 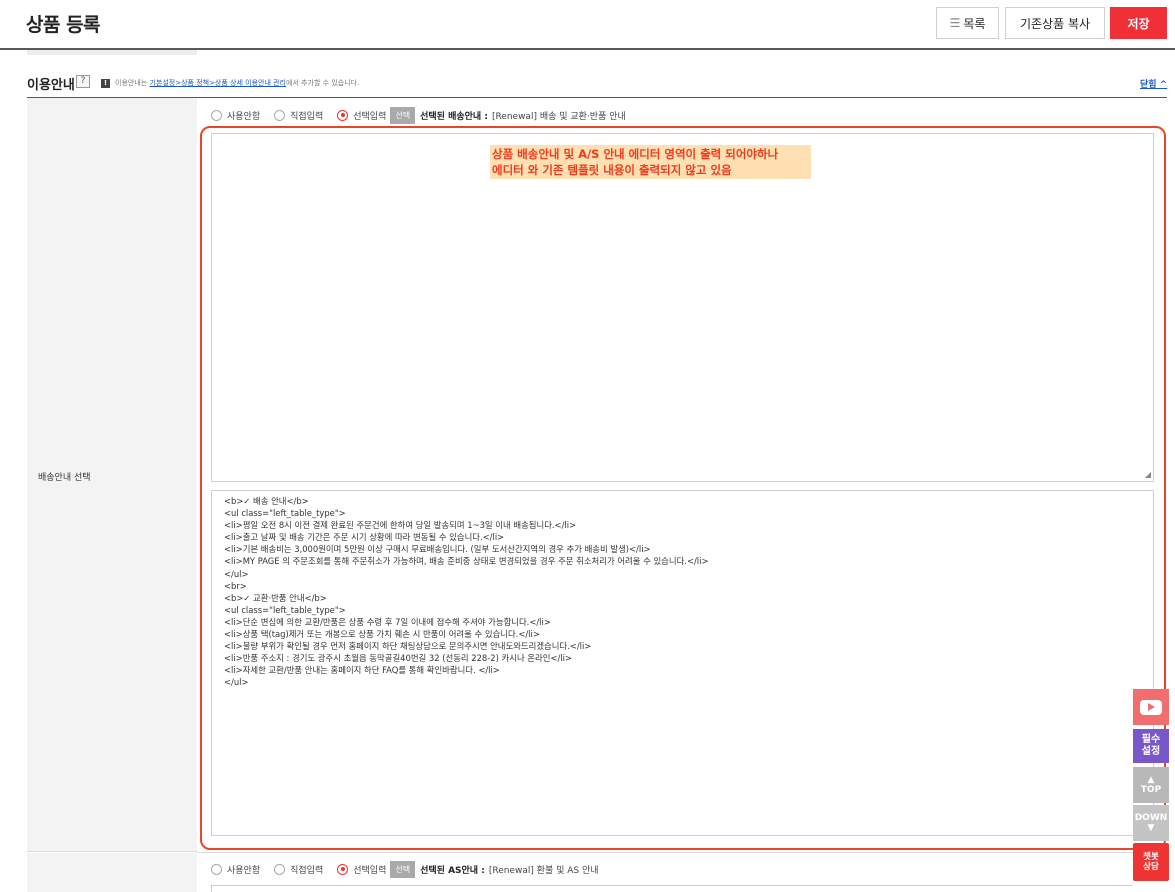 I want to click on delivery-option-none: 사용안함, so click(x=235, y=115).